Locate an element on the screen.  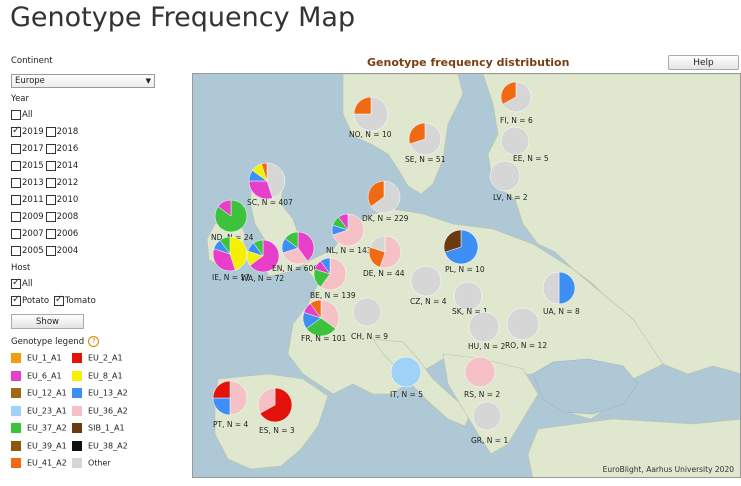
country-label: CZ, N = 4 is located at coordinates (428, 301).